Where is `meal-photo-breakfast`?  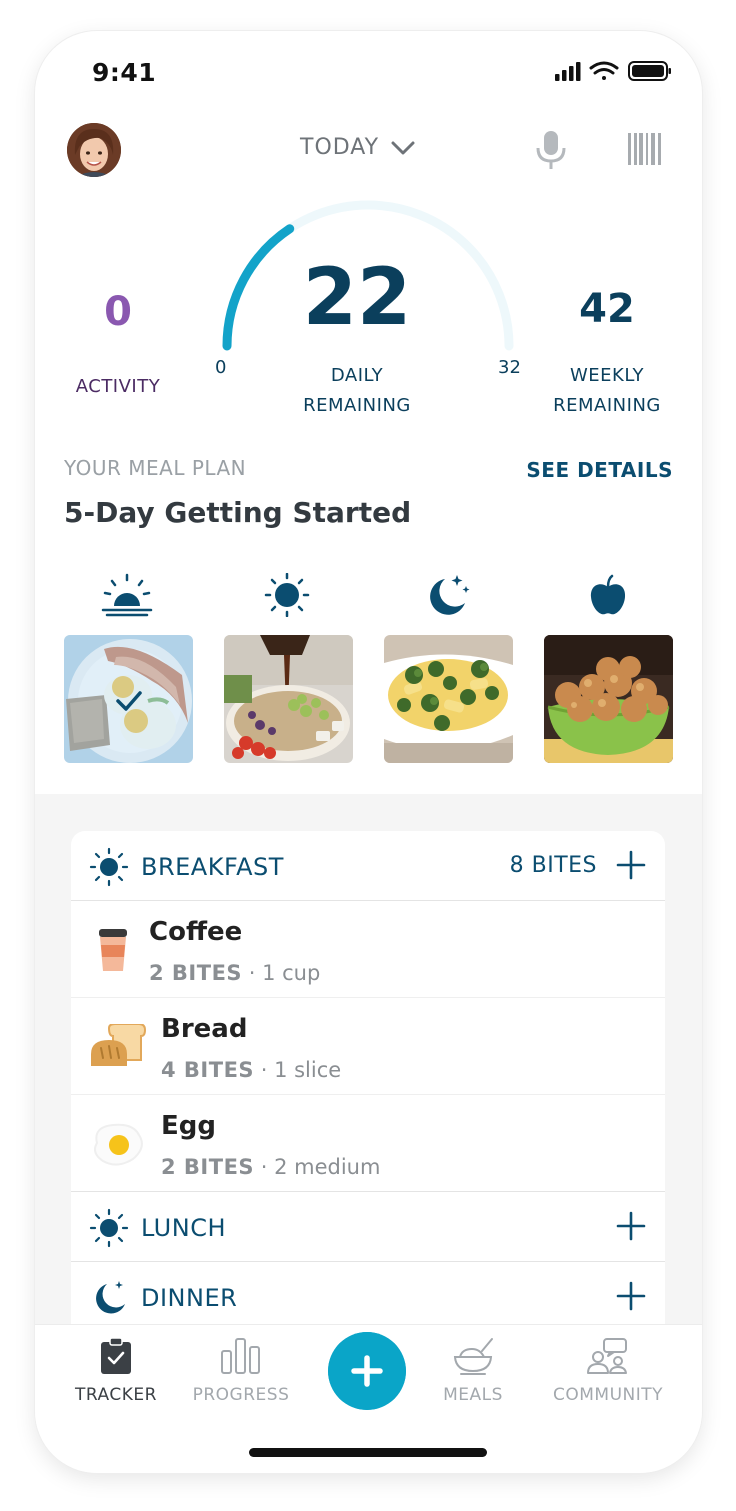
meal-photo-breakfast is located at coordinates (128, 699).